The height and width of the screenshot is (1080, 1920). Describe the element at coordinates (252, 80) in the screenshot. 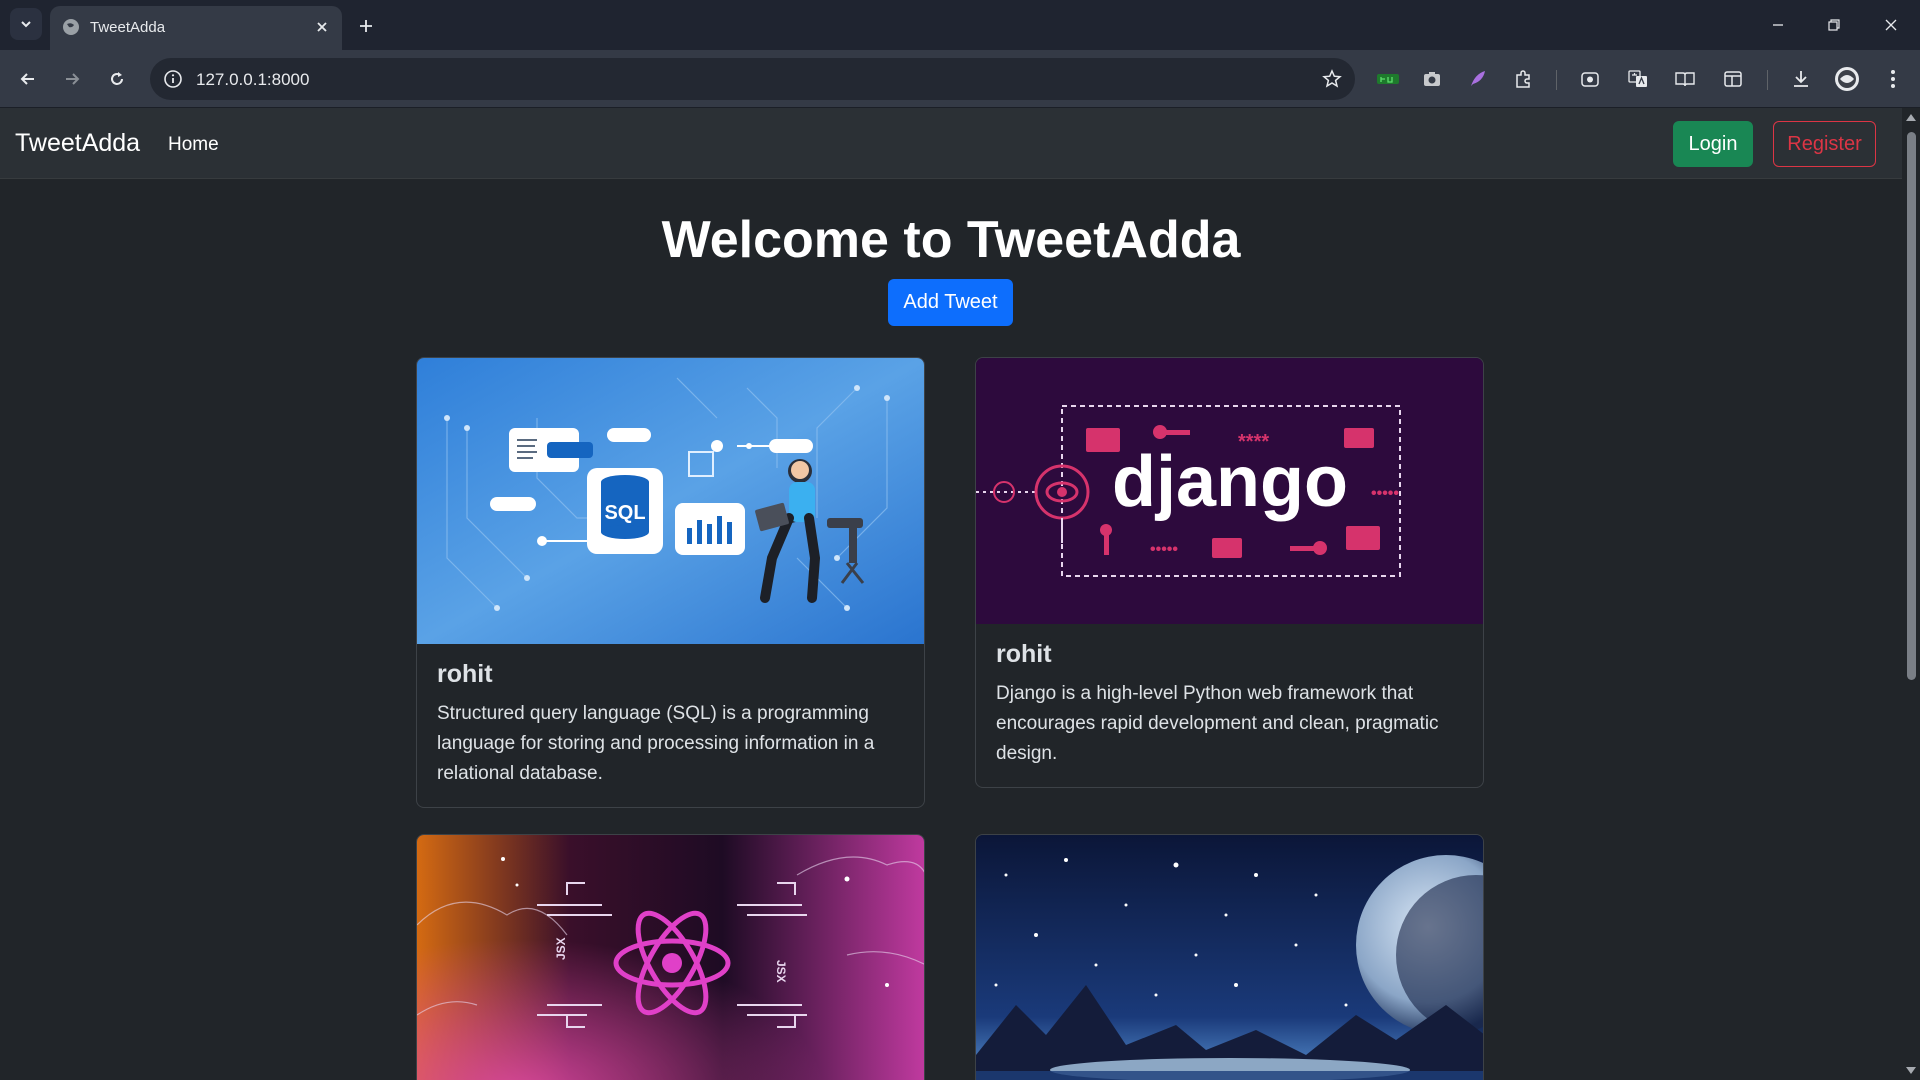

I see `url-text: 127.0.0.1:8000` at that location.